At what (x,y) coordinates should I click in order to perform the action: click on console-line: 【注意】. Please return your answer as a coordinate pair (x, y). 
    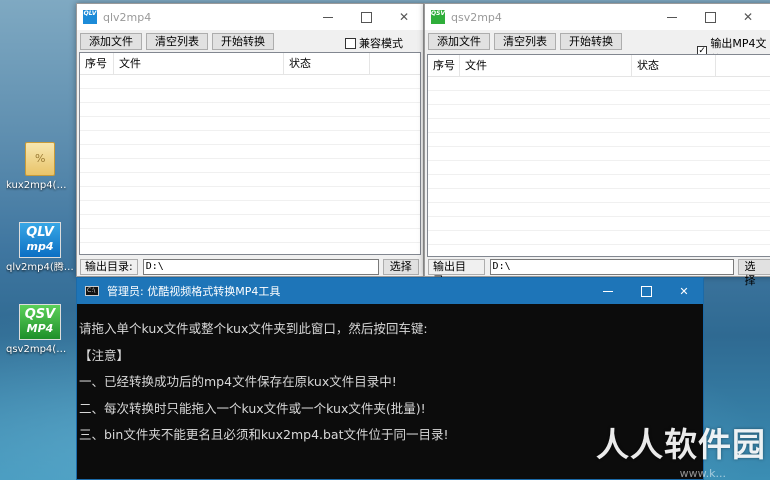
    Looking at the image, I should click on (104, 355).